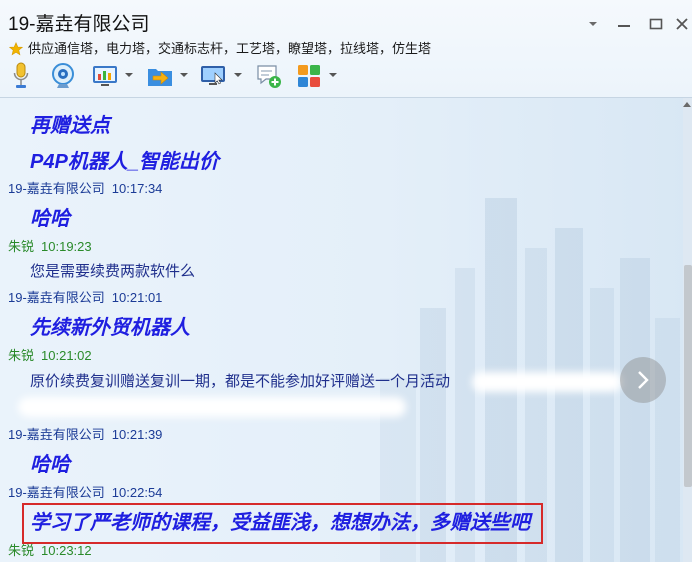  I want to click on minimize-icon, so click(624, 24).